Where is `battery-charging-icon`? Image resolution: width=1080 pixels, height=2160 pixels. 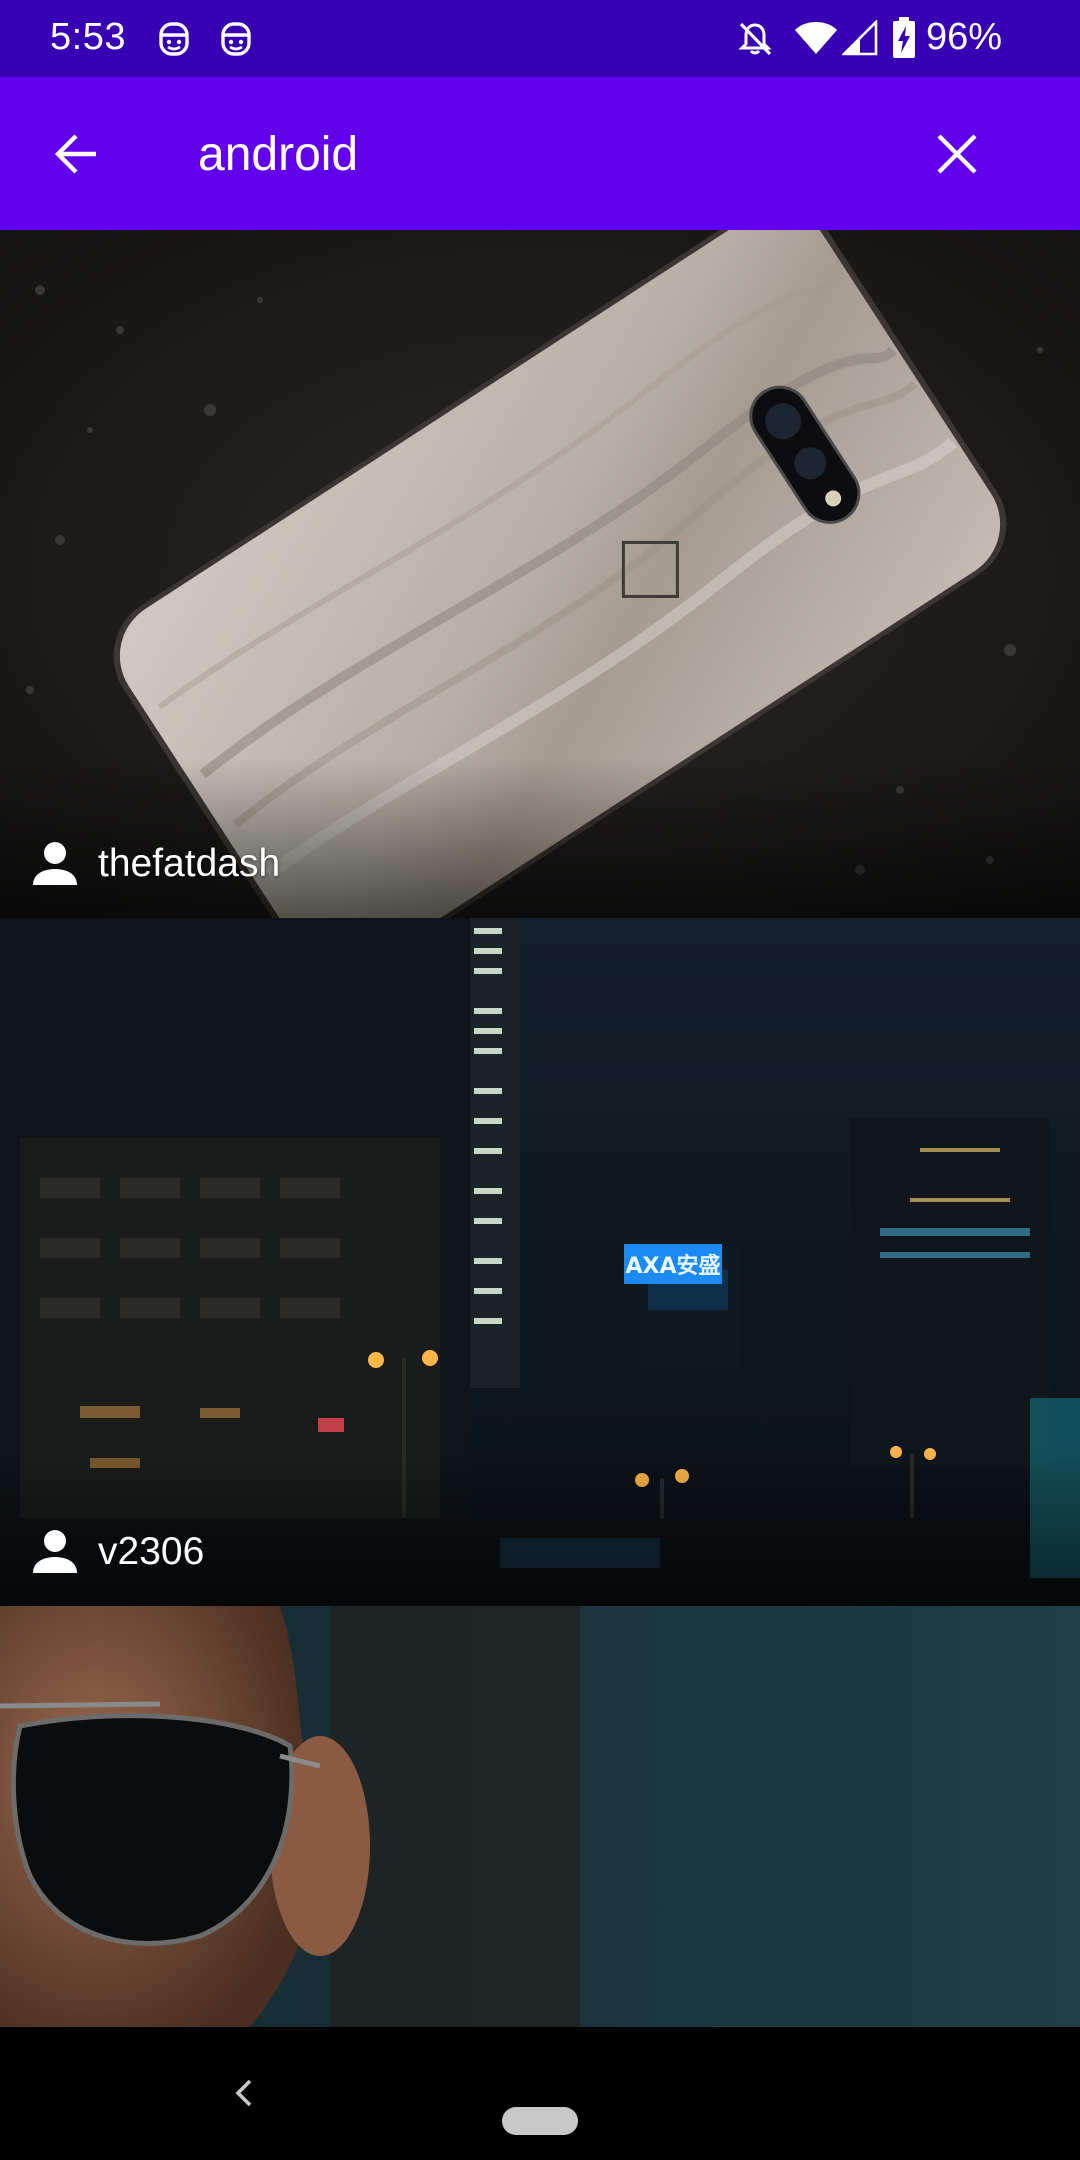
battery-charging-icon is located at coordinates (904, 38).